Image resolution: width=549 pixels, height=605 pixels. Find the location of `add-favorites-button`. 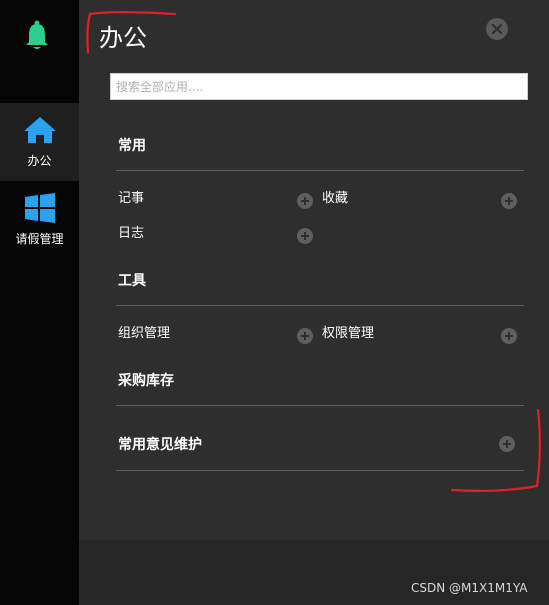

add-favorites-button is located at coordinates (509, 201).